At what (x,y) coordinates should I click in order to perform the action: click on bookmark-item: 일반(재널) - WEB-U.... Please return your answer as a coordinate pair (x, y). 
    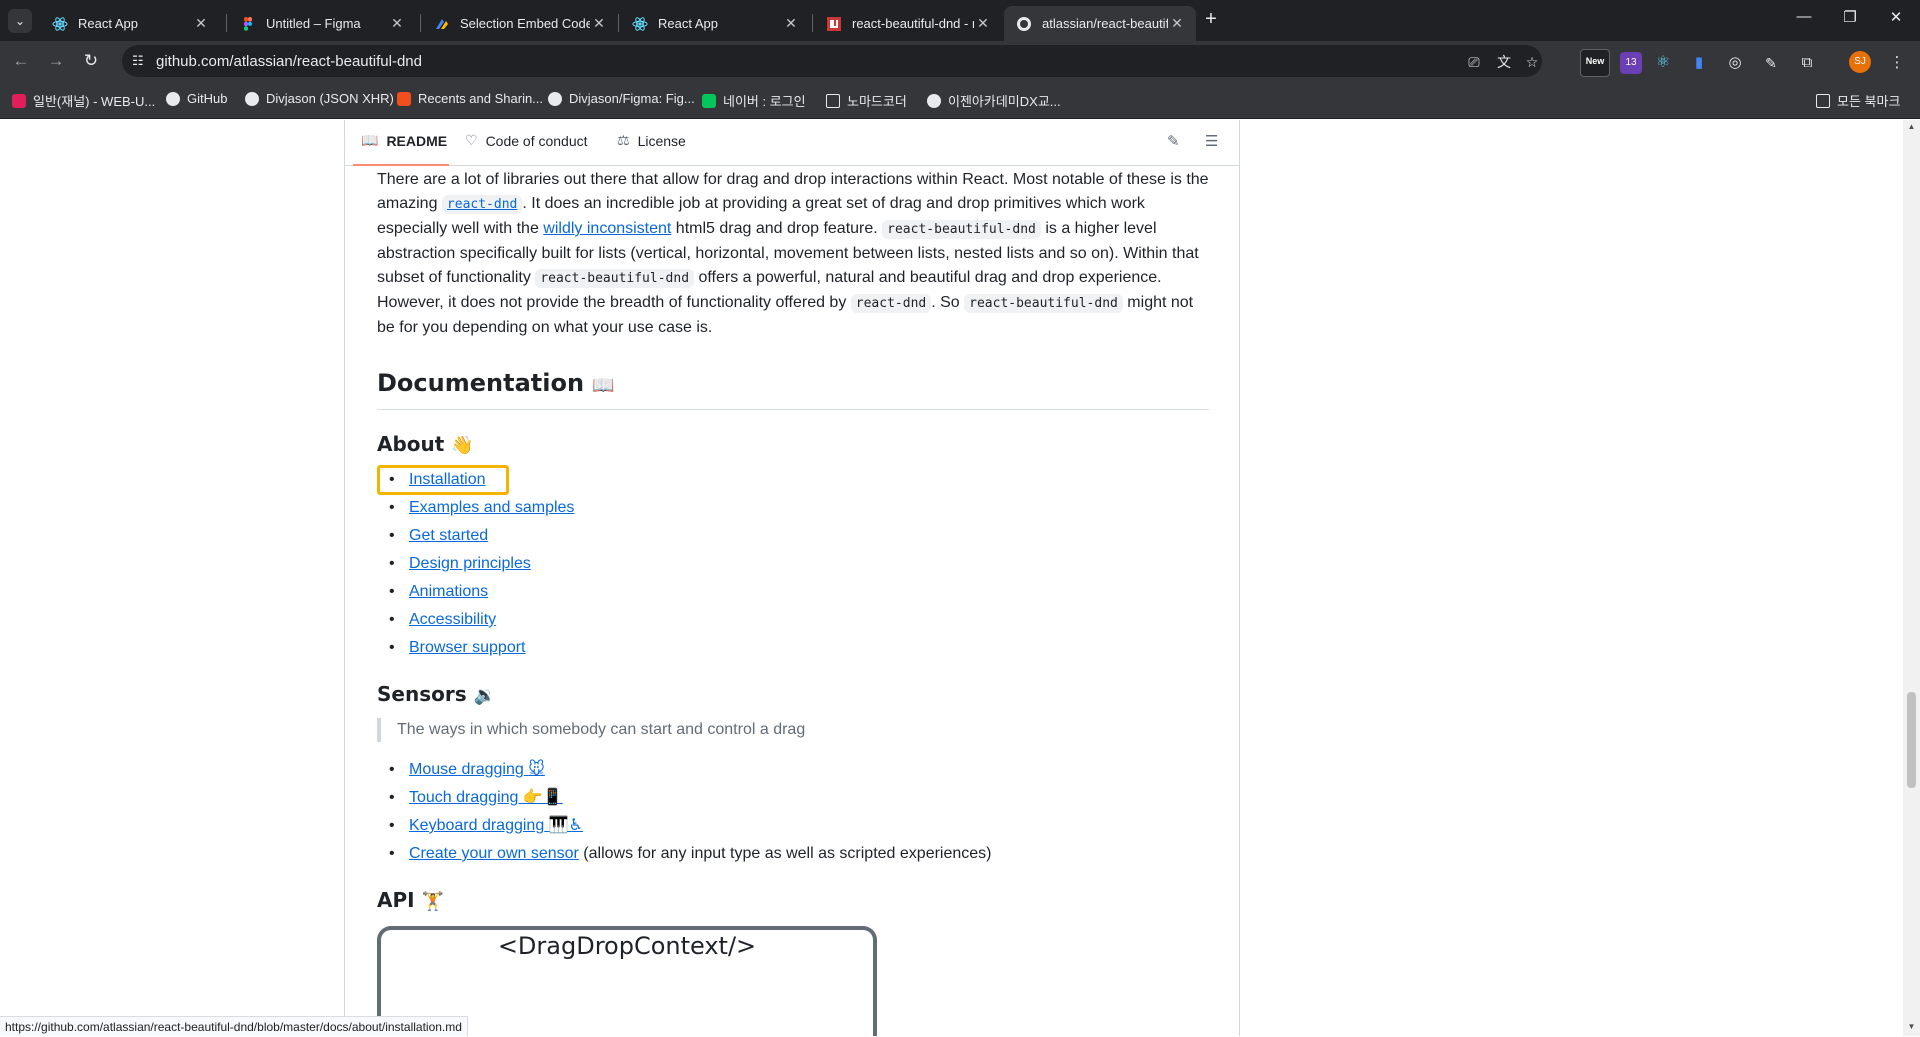
    Looking at the image, I should click on (83, 100).